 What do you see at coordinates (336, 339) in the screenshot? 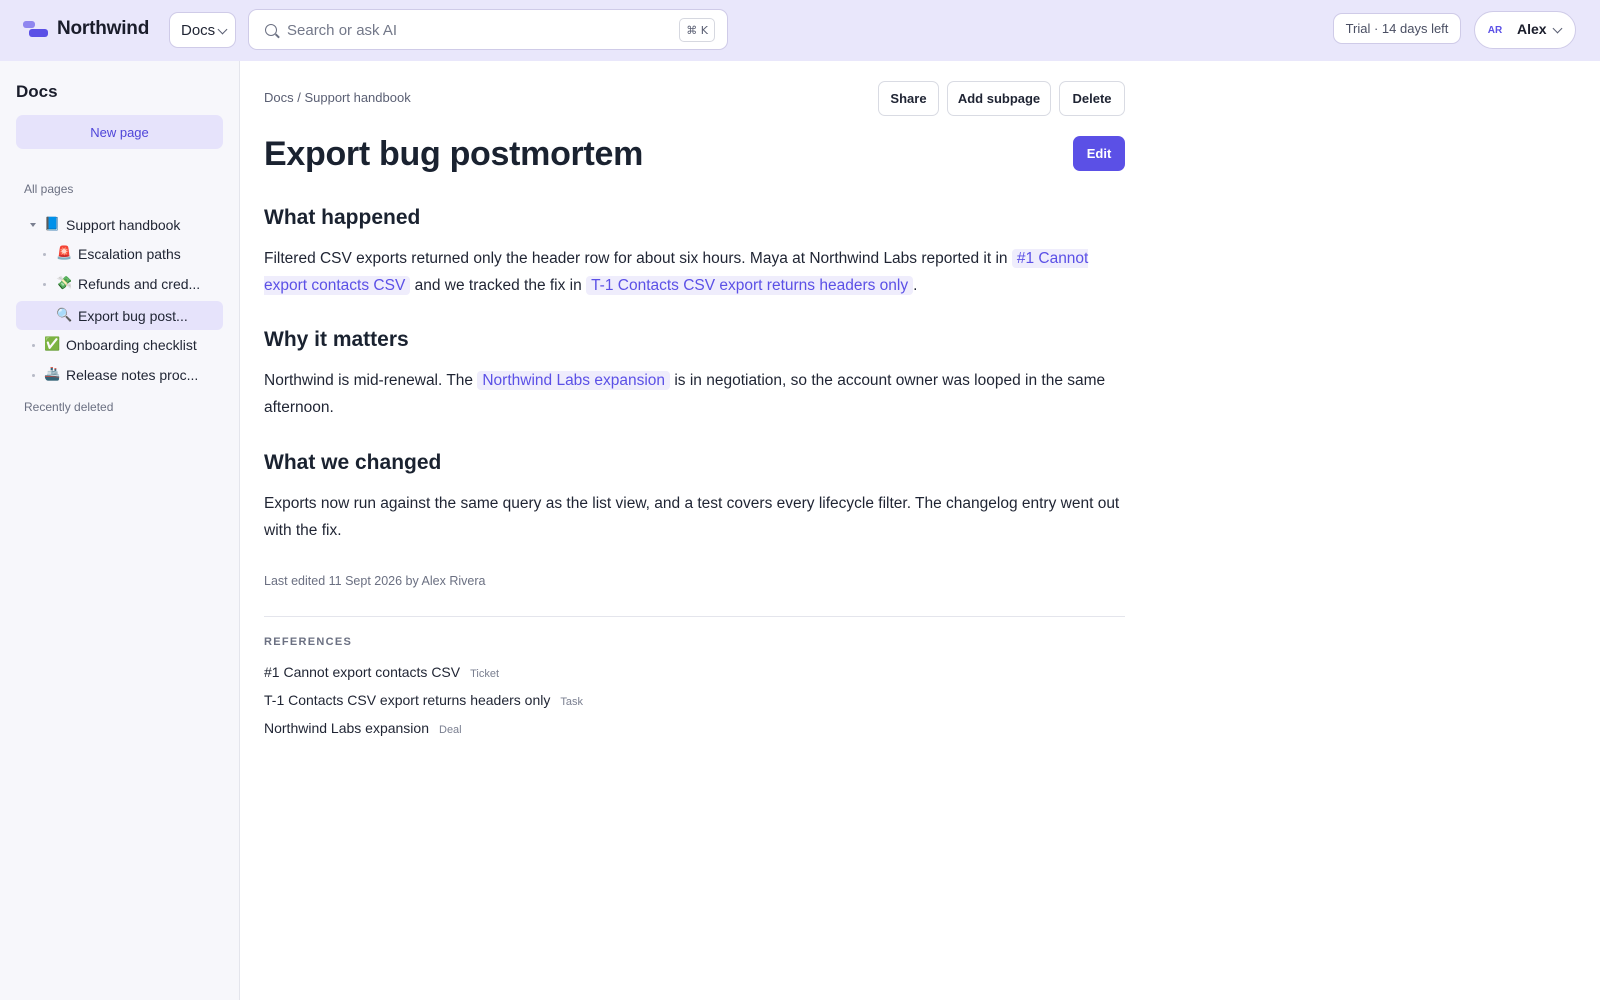
I see `section-heading: Why it matters` at bounding box center [336, 339].